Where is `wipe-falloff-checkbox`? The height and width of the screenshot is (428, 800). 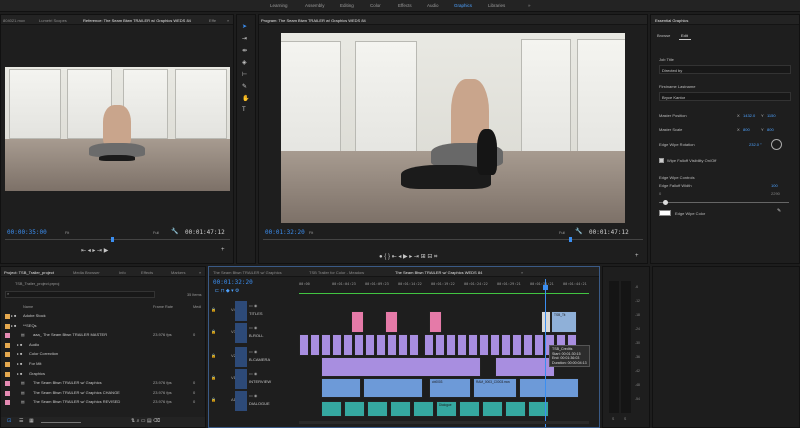 wipe-falloff-checkbox is located at coordinates (661, 160).